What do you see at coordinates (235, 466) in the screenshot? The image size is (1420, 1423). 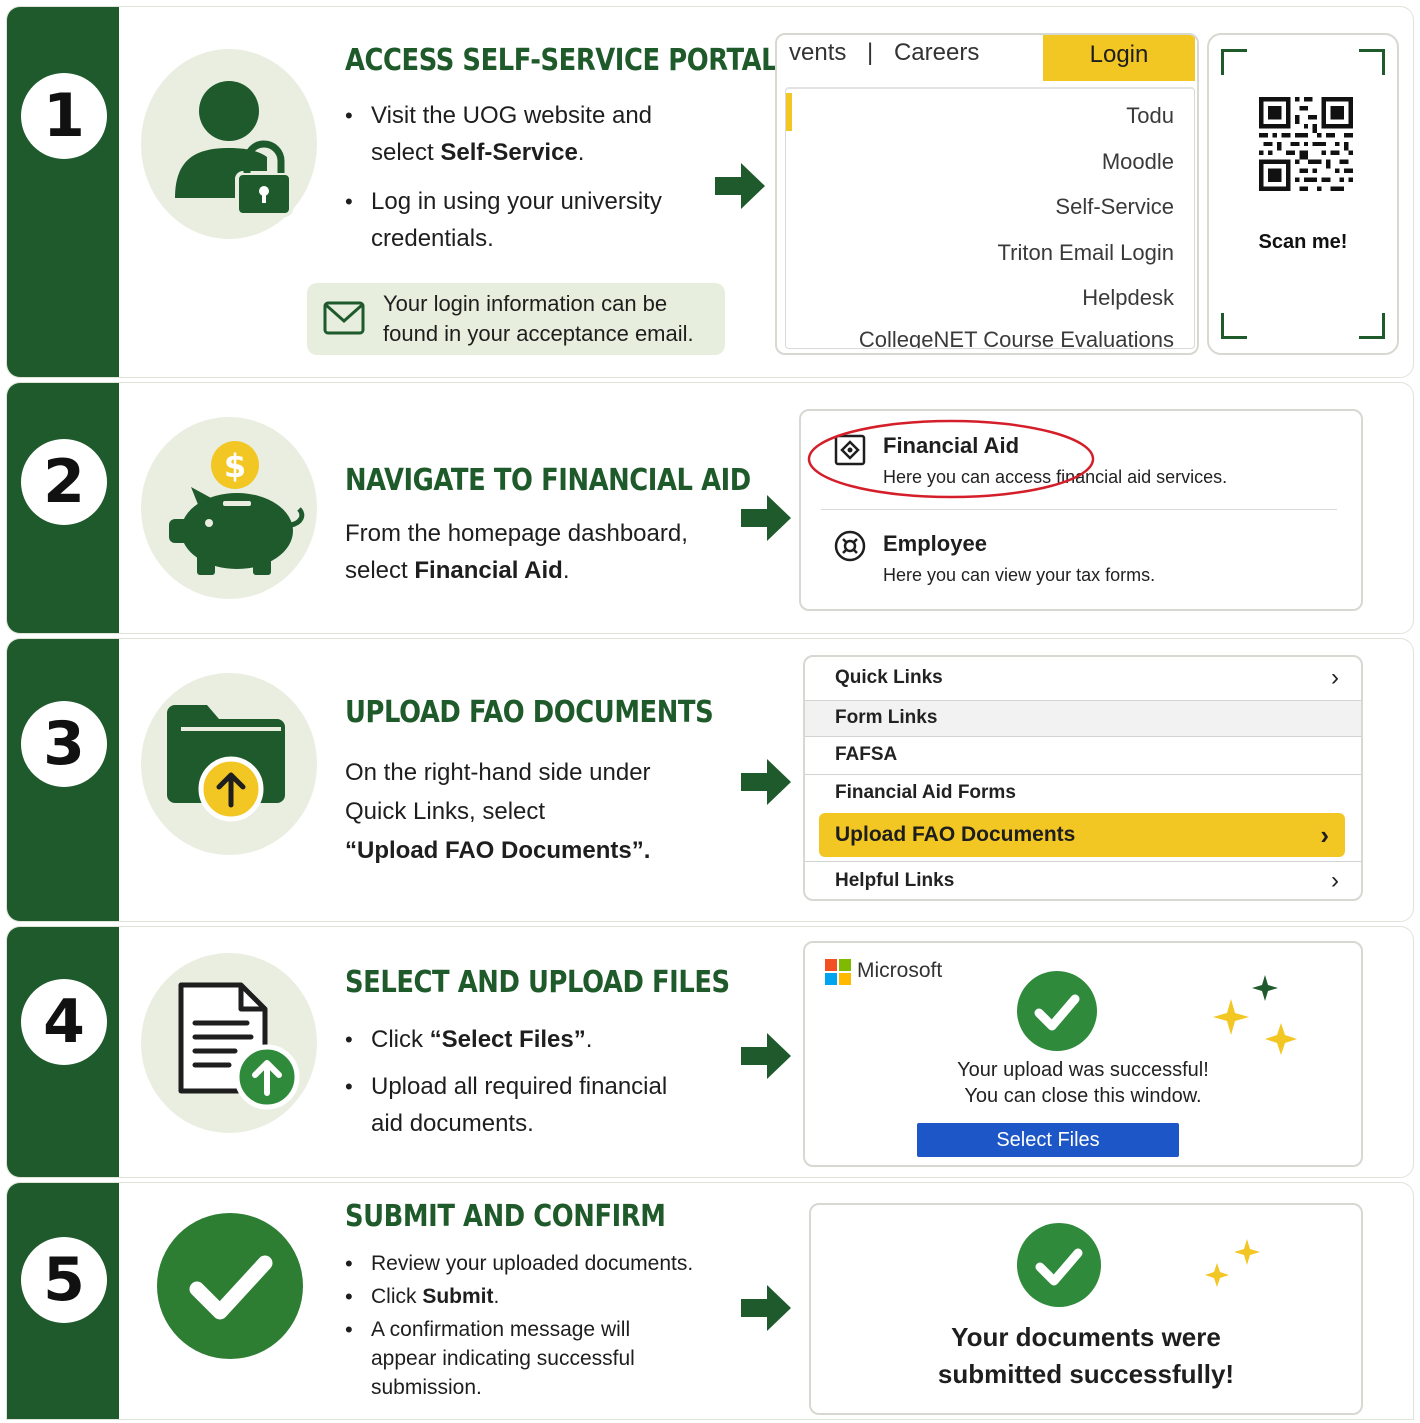 I see `coin-symbol: $` at bounding box center [235, 466].